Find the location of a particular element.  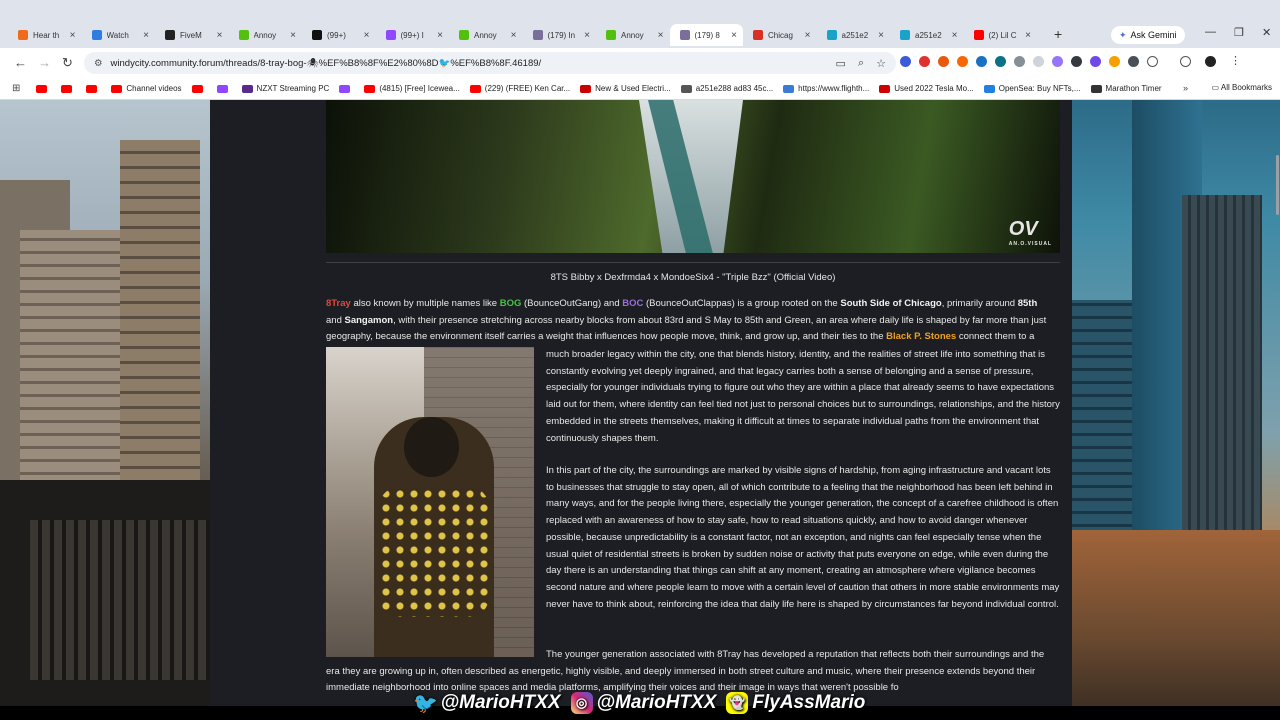

ask-gemini-button: ✦ Ask Gemini is located at coordinates (1148, 35).